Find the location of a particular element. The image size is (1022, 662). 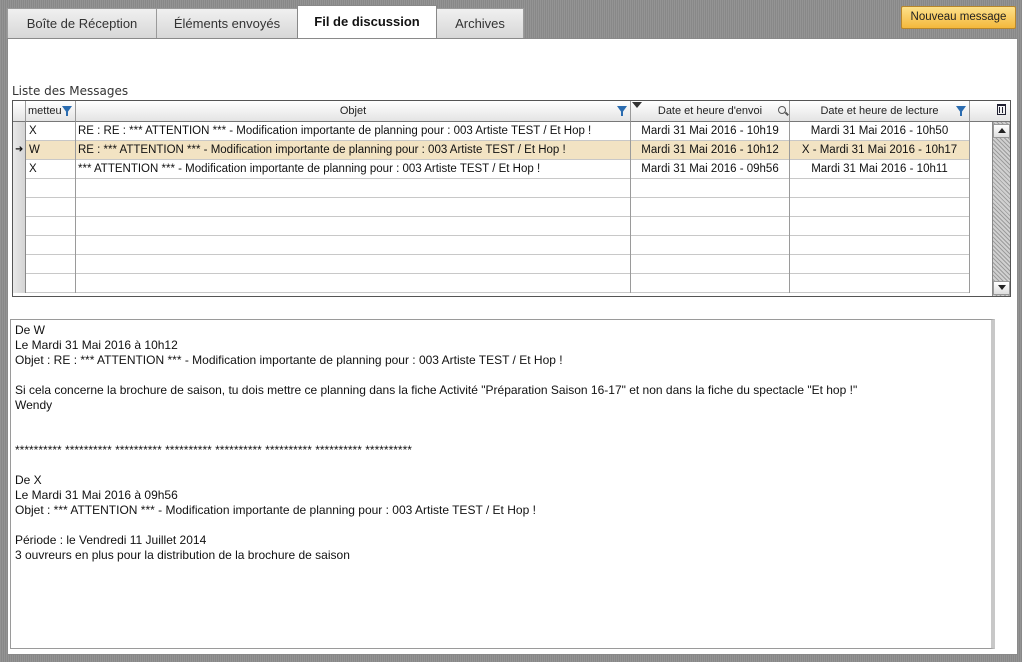

cell-sent: Mardi 31 Mai 2016 - 09h56 is located at coordinates (710, 169).